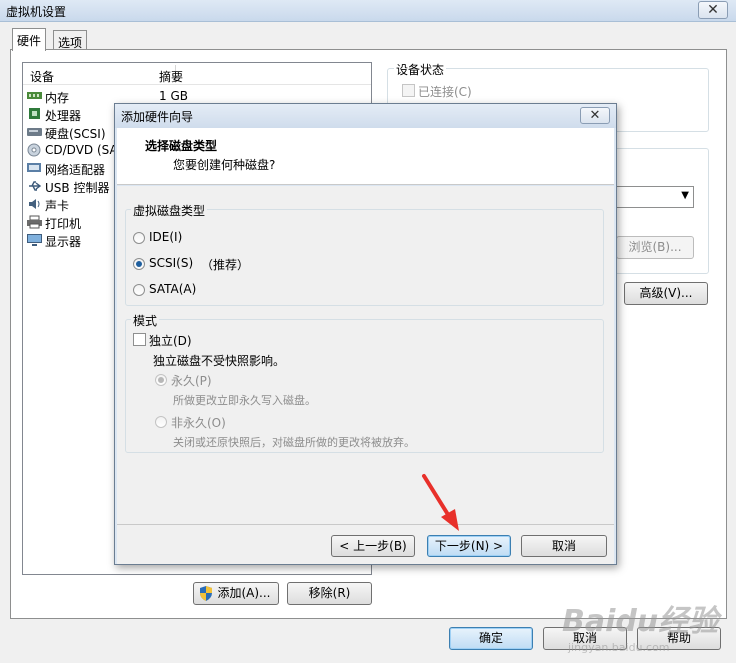  I want to click on wizard-cancel-button: 取消, so click(564, 546).